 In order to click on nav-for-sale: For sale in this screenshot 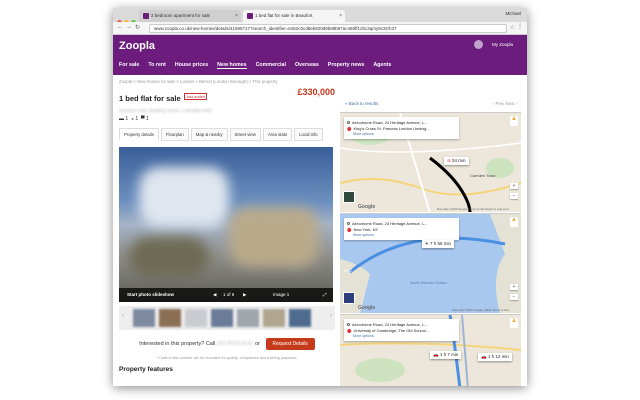, I will do `click(129, 65)`.